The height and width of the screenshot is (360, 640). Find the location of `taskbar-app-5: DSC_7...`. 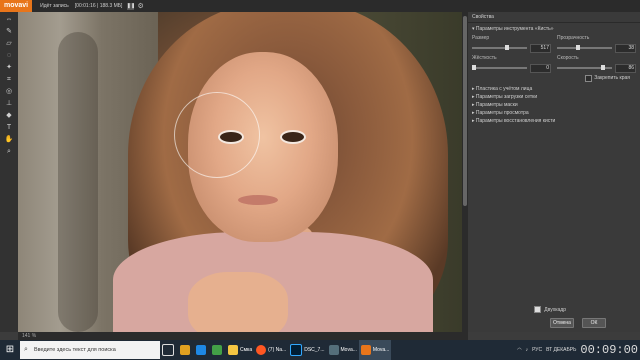

taskbar-app-5: DSC_7... is located at coordinates (307, 350).